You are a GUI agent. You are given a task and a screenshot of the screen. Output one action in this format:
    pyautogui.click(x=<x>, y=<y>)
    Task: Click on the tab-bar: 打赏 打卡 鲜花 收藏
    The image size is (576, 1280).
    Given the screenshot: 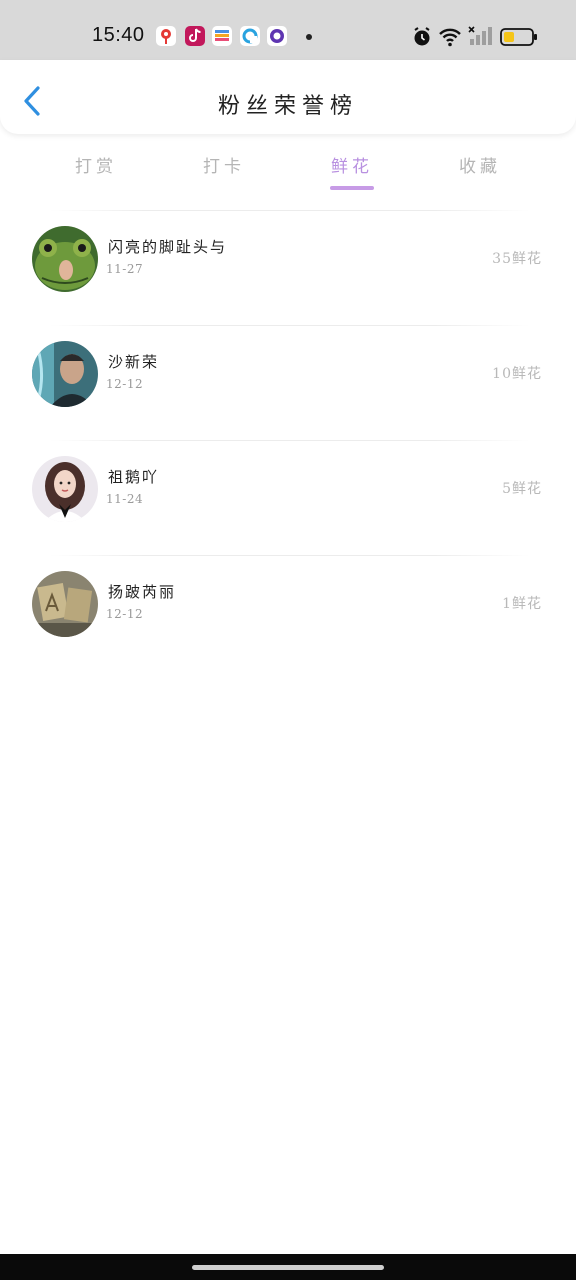 What is the action you would take?
    pyautogui.click(x=288, y=171)
    